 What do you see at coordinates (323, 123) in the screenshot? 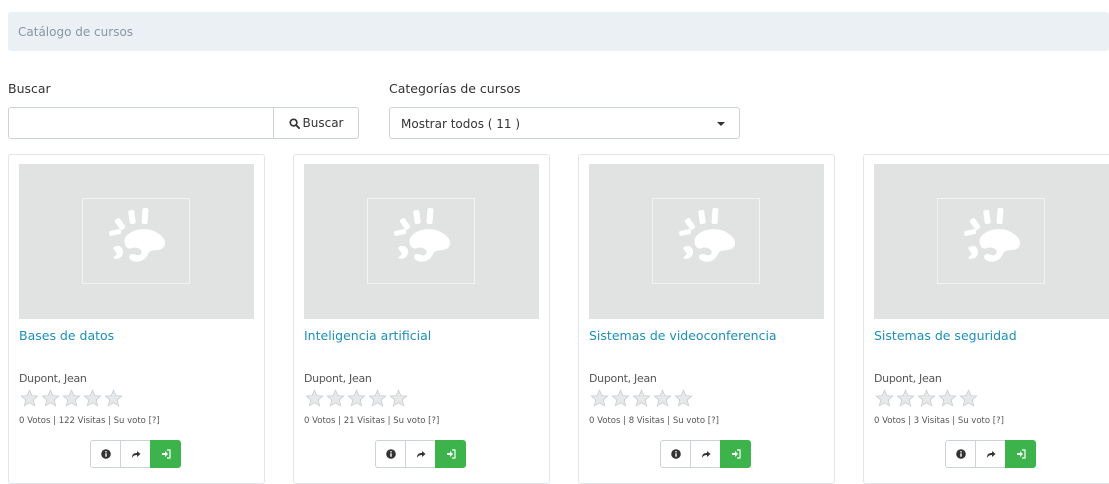
I see `search-button-label: Buscar` at bounding box center [323, 123].